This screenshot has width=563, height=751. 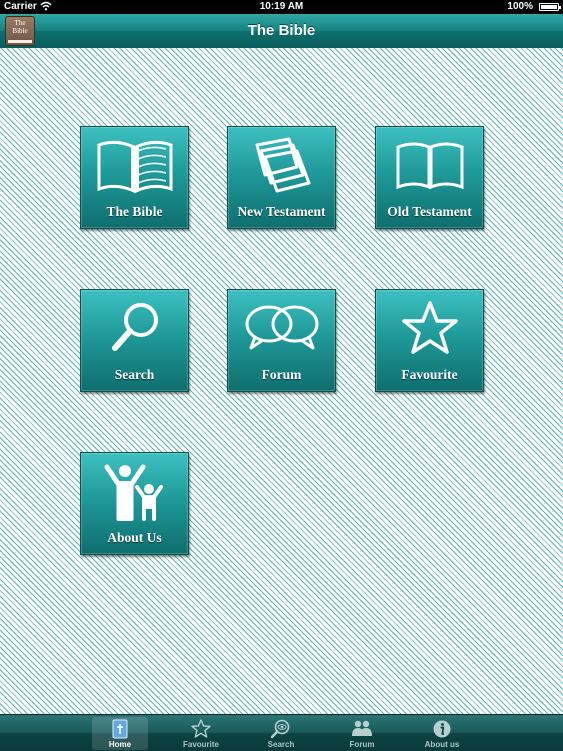 I want to click on search-eye-icon, so click(x=280, y=729).